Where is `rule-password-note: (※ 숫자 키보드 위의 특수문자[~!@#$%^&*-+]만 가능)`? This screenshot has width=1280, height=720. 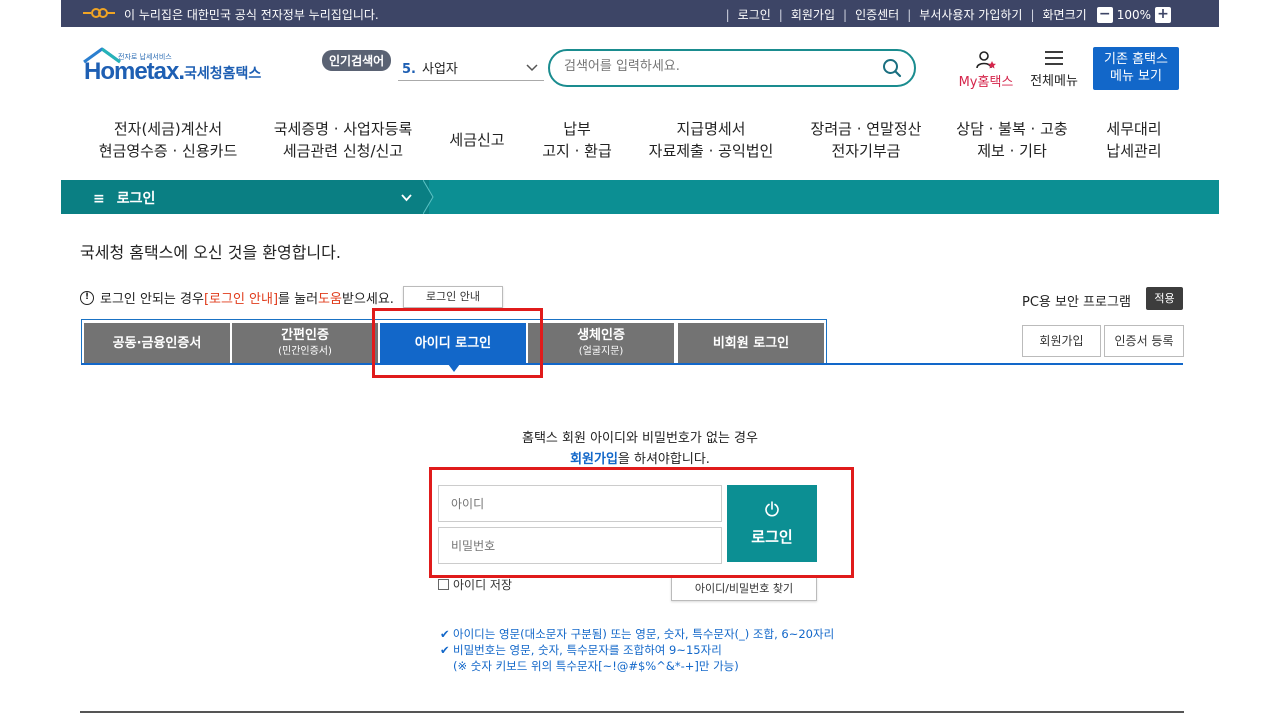
rule-password-note: (※ 숫자 키보드 위의 특수문자[~!@#$%^&*-+]만 가능) is located at coordinates (596, 666).